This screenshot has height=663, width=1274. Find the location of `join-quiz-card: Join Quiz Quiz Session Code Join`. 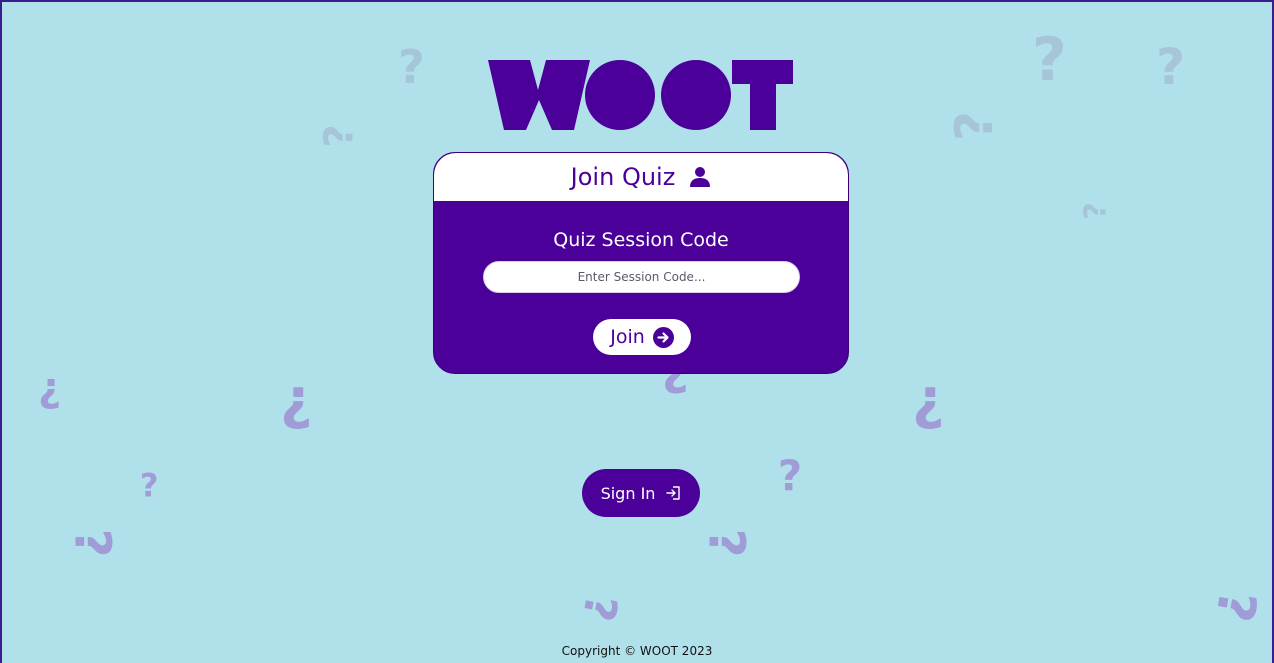

join-quiz-card: Join Quiz Quiz Session Code Join is located at coordinates (641, 263).